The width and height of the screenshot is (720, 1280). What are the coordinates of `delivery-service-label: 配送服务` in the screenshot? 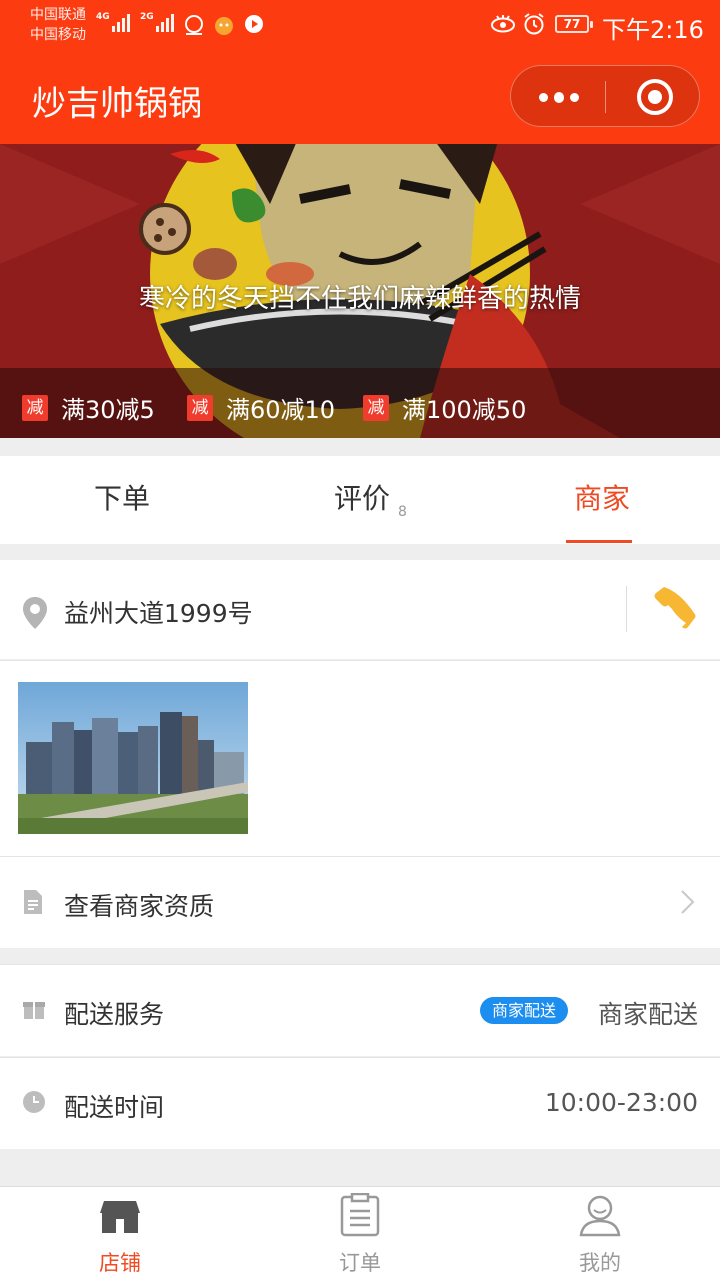 It's located at (114, 1014).